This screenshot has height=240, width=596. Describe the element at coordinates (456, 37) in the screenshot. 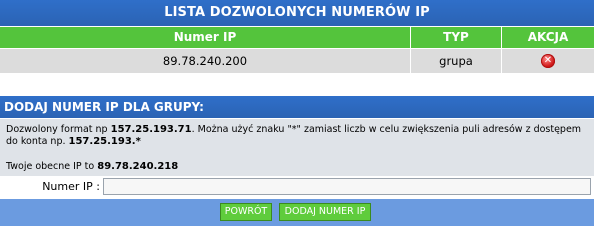

I see `column-header-type: TYP` at that location.